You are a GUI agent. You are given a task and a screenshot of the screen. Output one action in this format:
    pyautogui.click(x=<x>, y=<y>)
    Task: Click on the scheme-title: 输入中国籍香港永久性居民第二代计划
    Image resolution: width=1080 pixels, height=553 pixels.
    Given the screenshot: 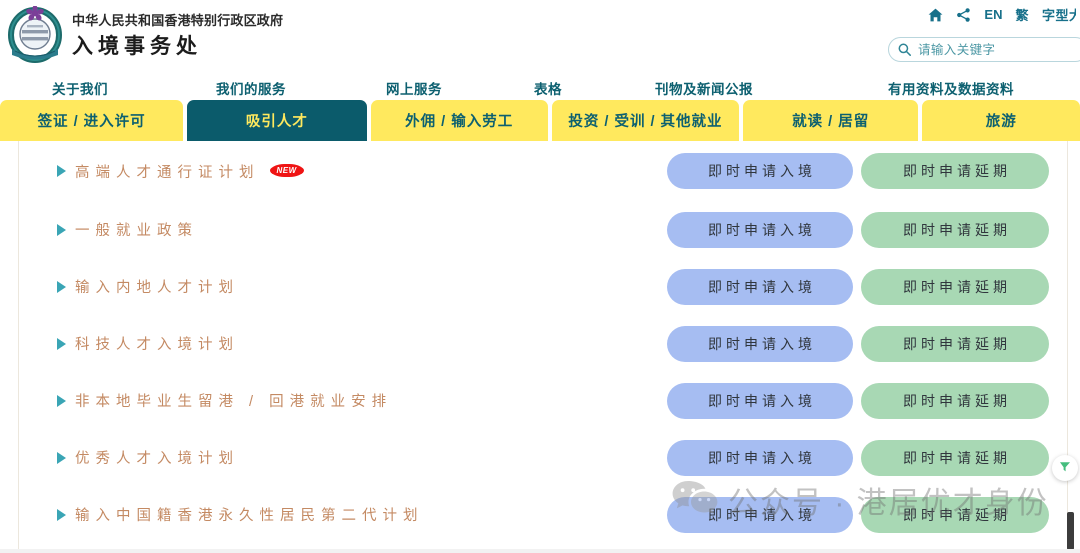 What is the action you would take?
    pyautogui.click(x=249, y=516)
    